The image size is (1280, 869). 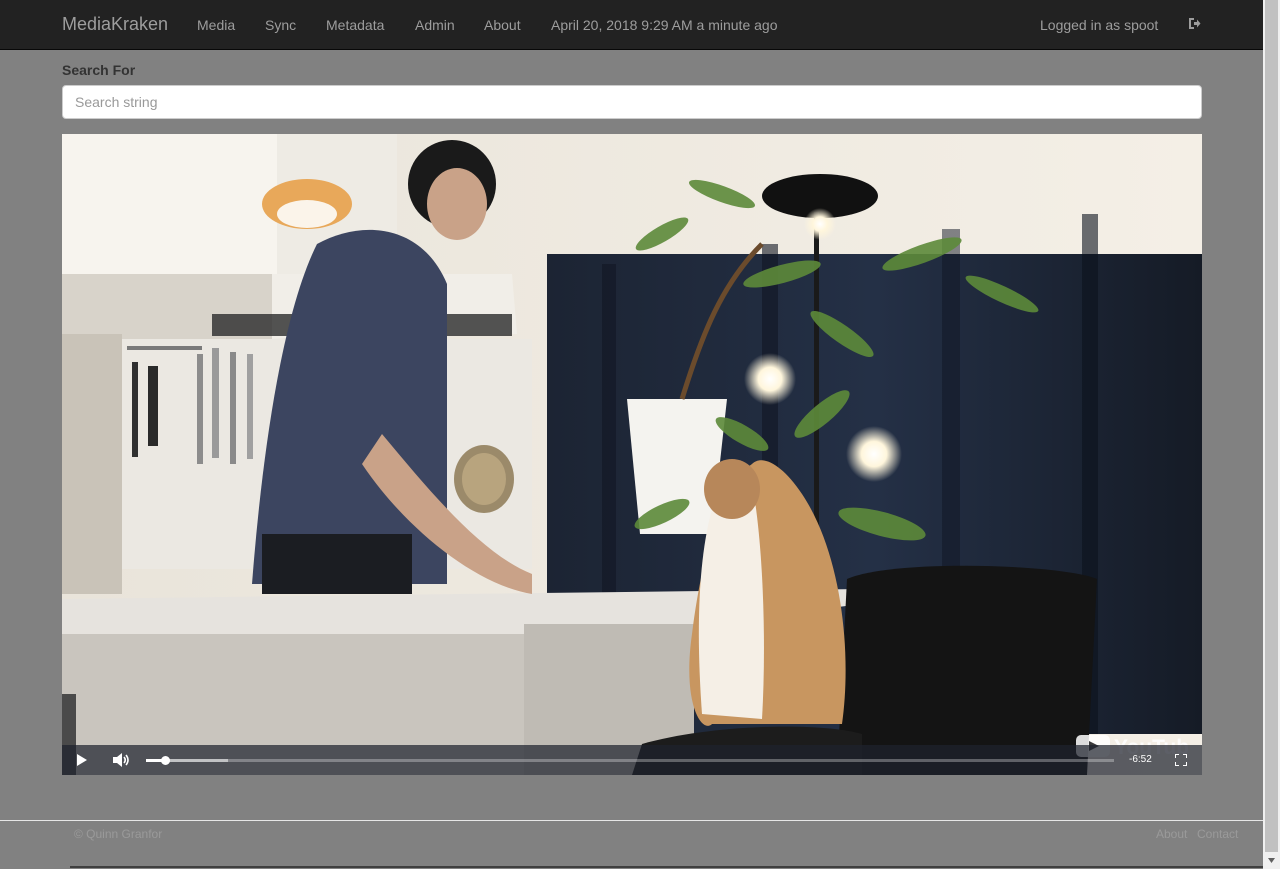 What do you see at coordinates (216, 25) in the screenshot?
I see `nav-link-media: Media` at bounding box center [216, 25].